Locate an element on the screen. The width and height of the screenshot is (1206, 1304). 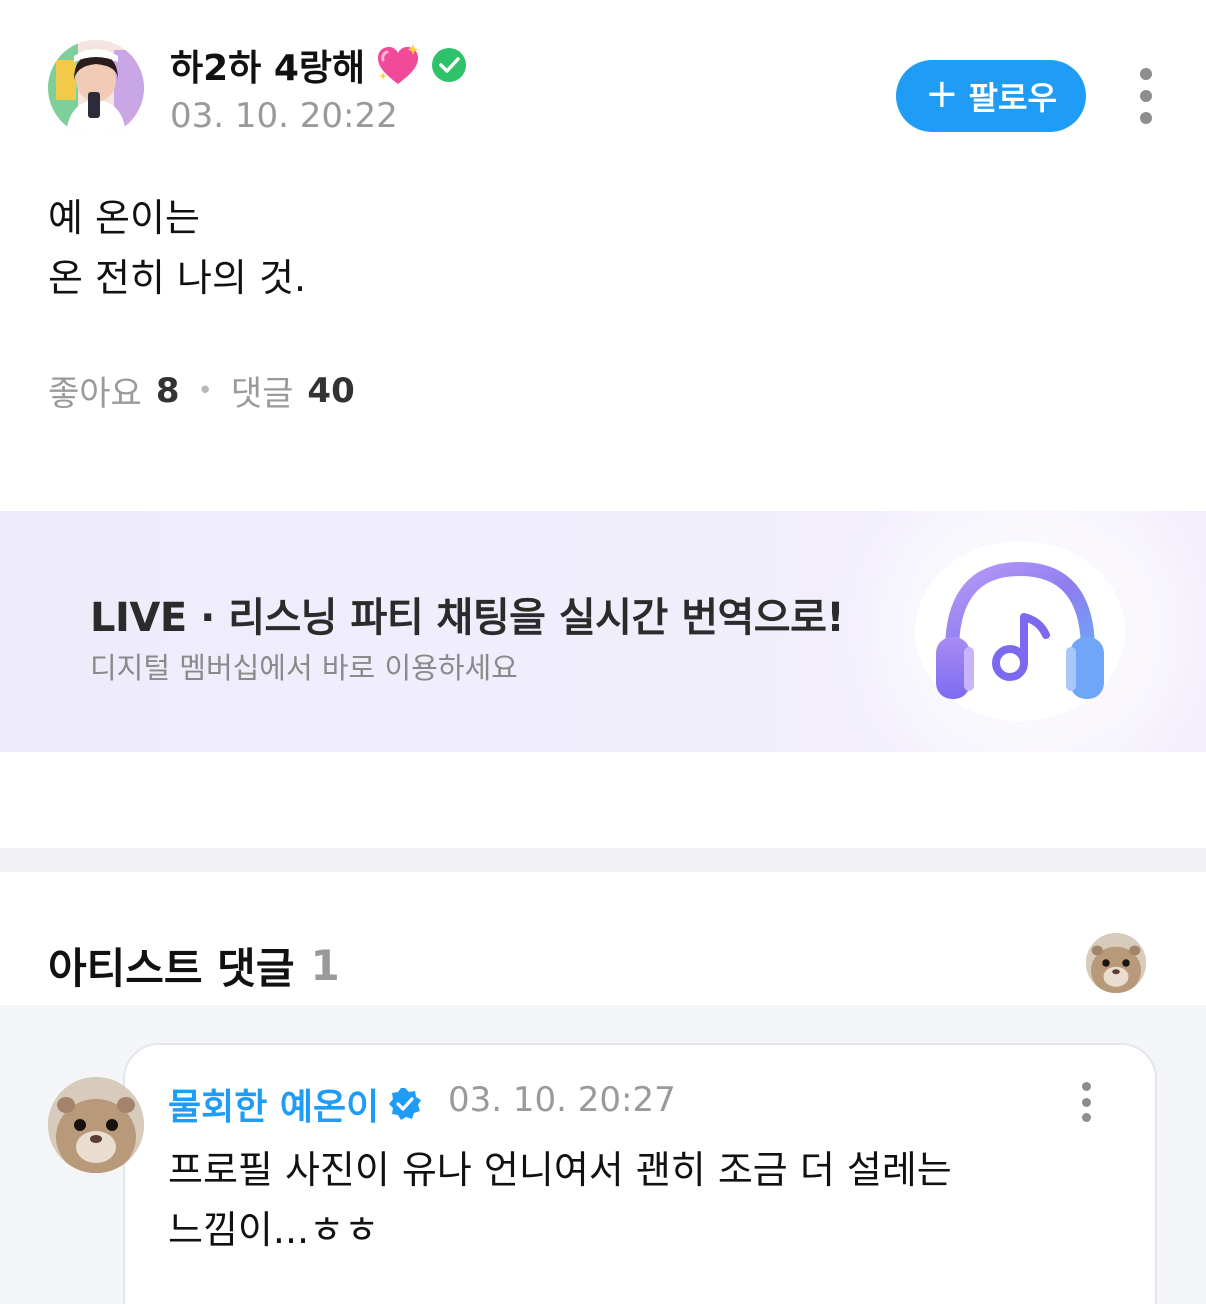
comment-more-icon is located at coordinates (1086, 1102).